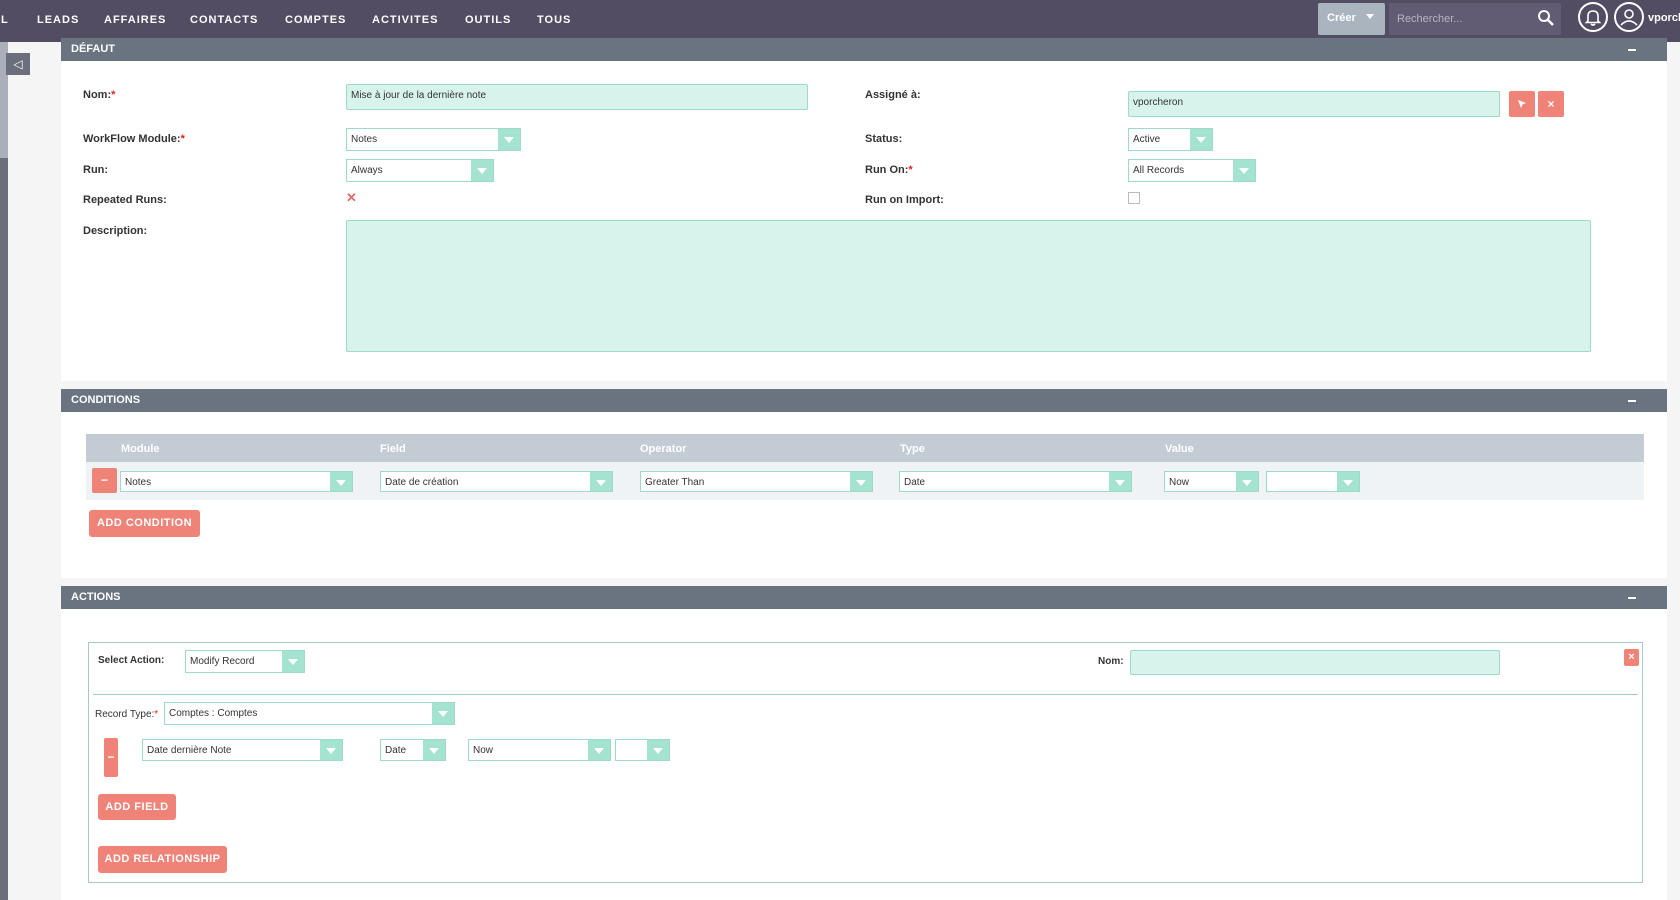 The image size is (1680, 900). I want to click on record-type-label: Record Type:*, so click(127, 714).